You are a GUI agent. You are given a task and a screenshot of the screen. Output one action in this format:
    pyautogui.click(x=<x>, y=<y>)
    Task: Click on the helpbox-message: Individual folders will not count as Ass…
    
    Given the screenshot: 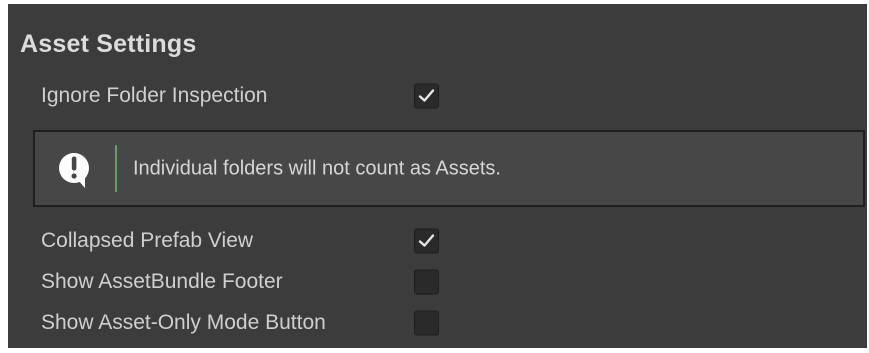 What is the action you would take?
    pyautogui.click(x=317, y=168)
    